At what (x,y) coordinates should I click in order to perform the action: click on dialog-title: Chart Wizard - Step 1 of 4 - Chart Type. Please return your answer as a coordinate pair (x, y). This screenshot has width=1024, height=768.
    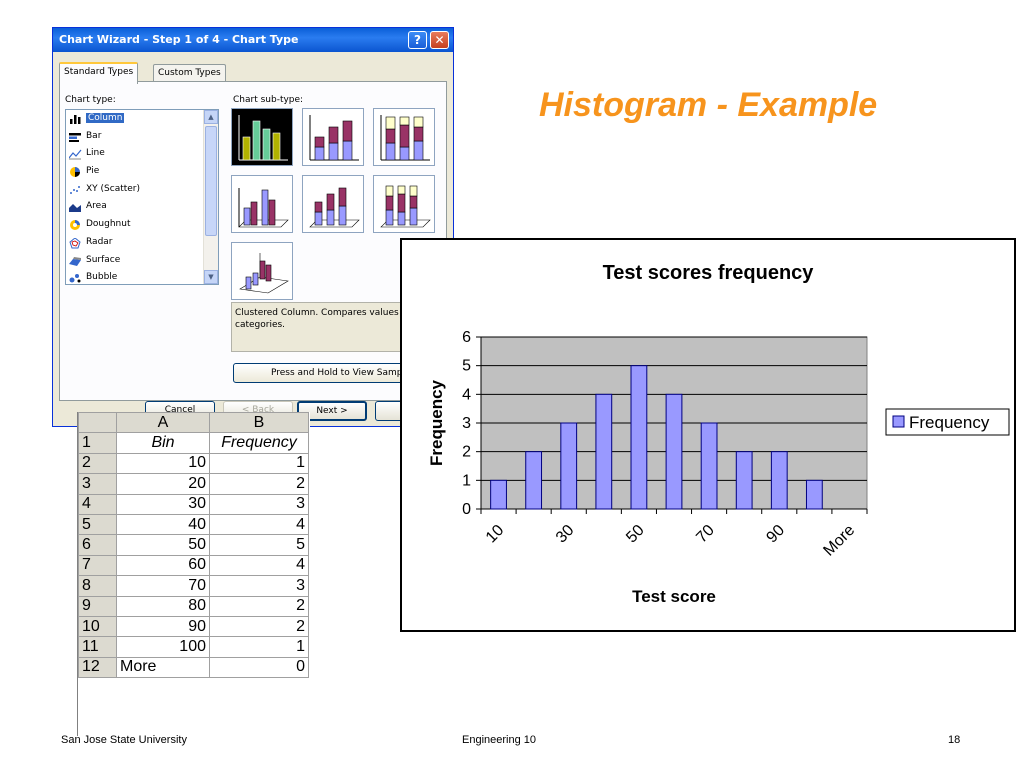
    Looking at the image, I should click on (179, 39).